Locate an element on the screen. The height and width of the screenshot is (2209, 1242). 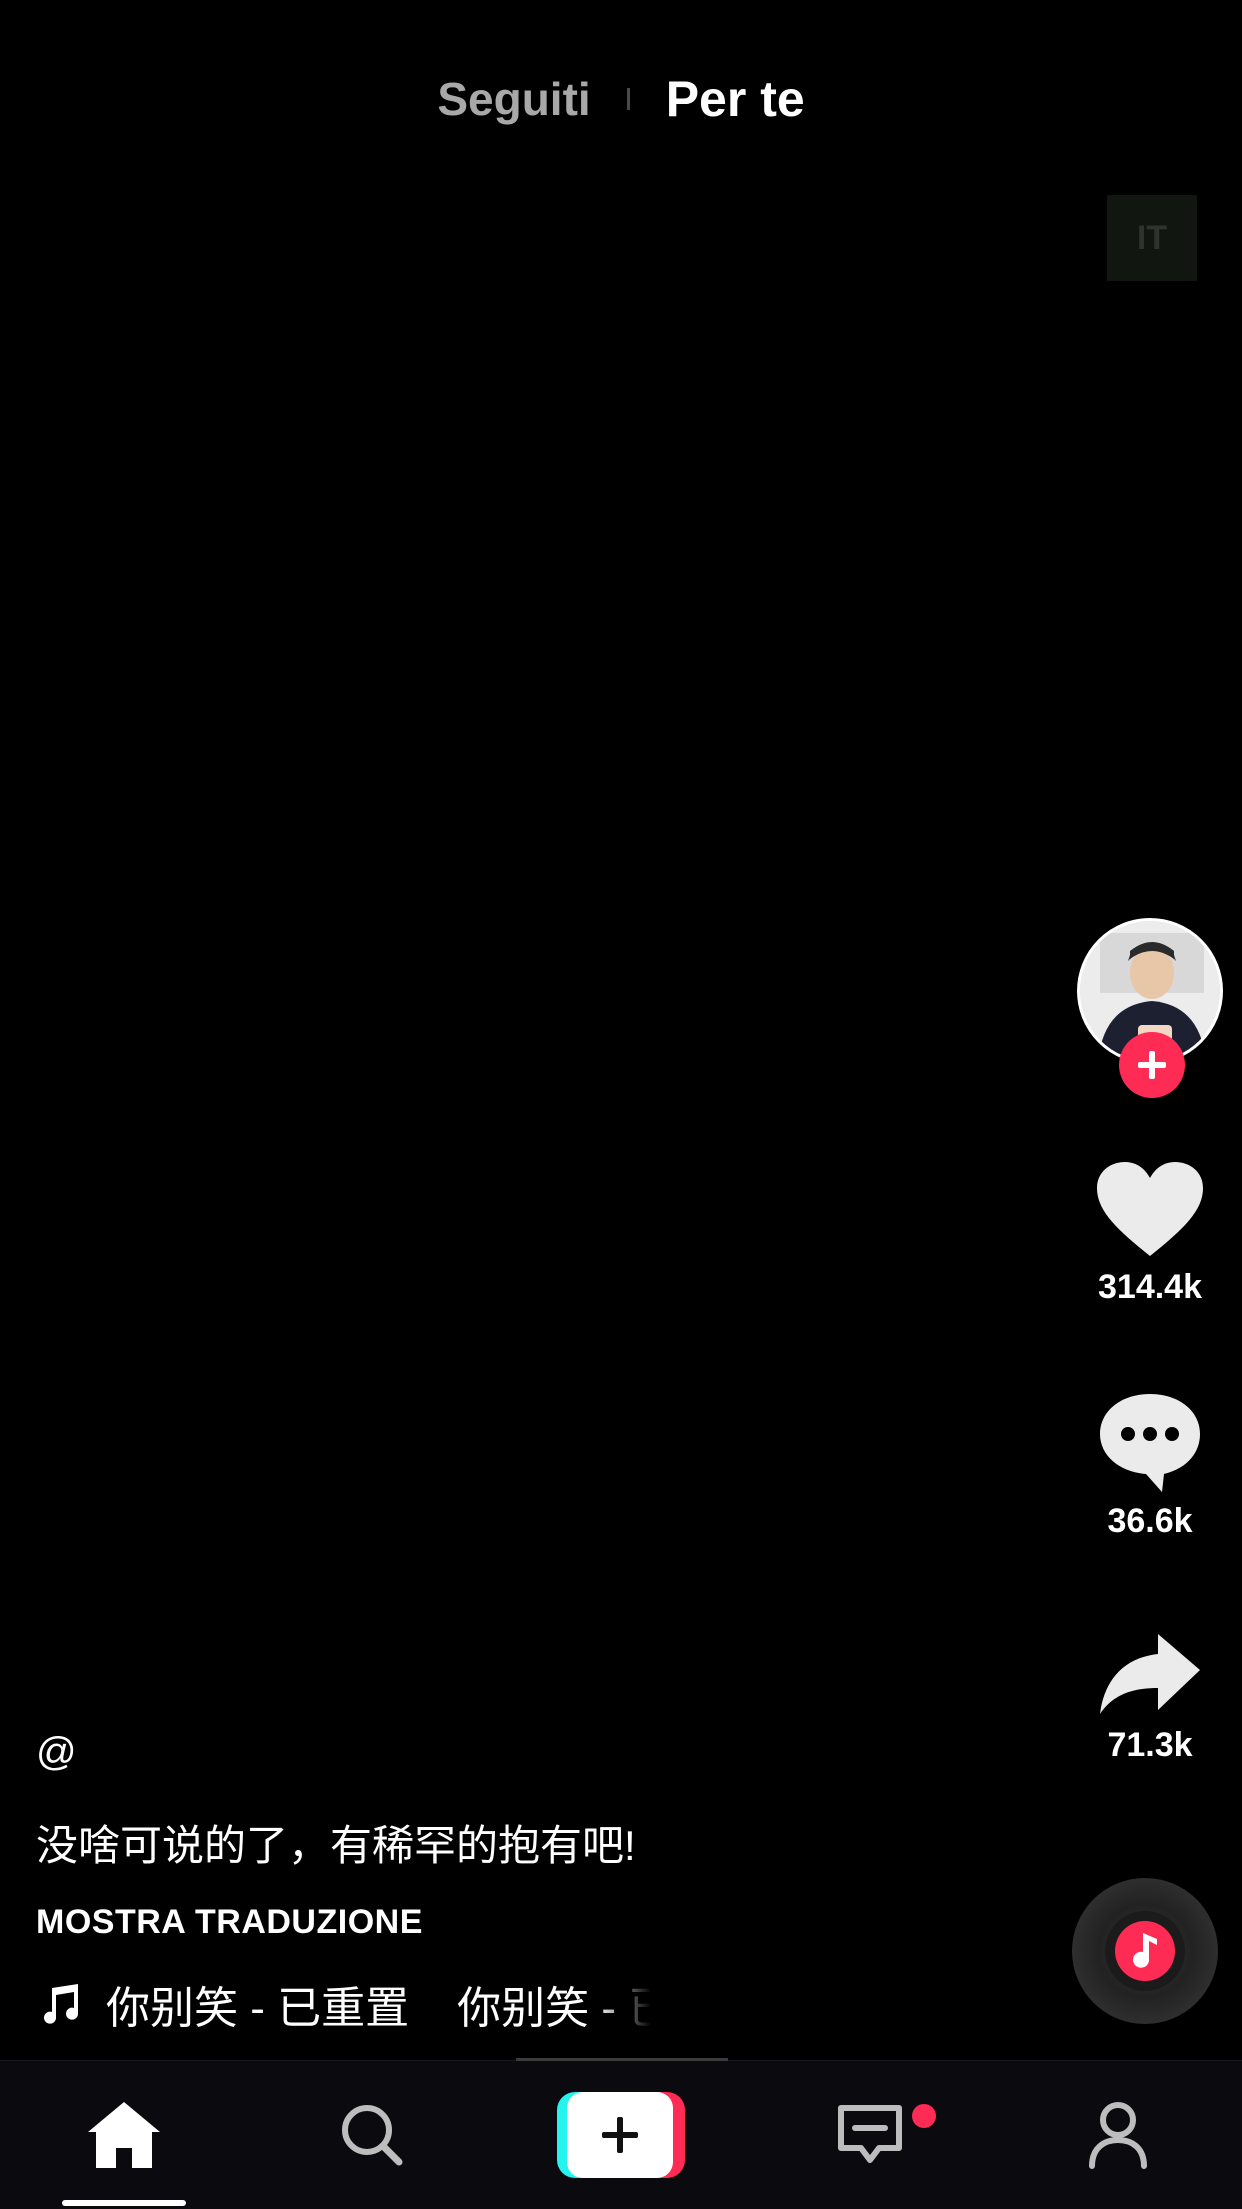
search-icon is located at coordinates (372, 2135).